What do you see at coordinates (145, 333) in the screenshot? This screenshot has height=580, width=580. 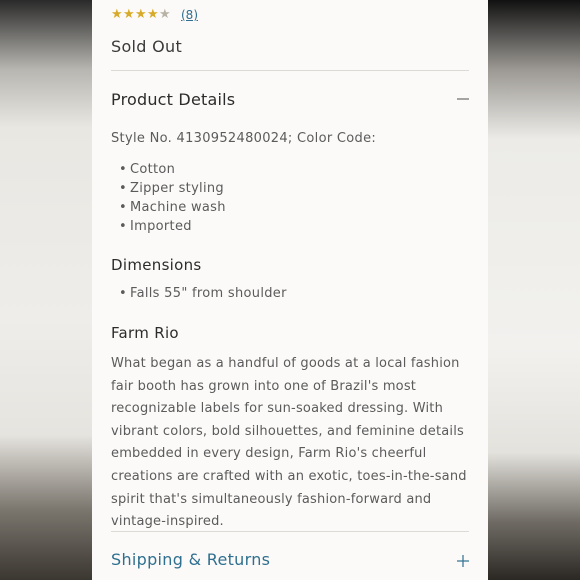 I see `brand-title: Farm Rio` at bounding box center [145, 333].